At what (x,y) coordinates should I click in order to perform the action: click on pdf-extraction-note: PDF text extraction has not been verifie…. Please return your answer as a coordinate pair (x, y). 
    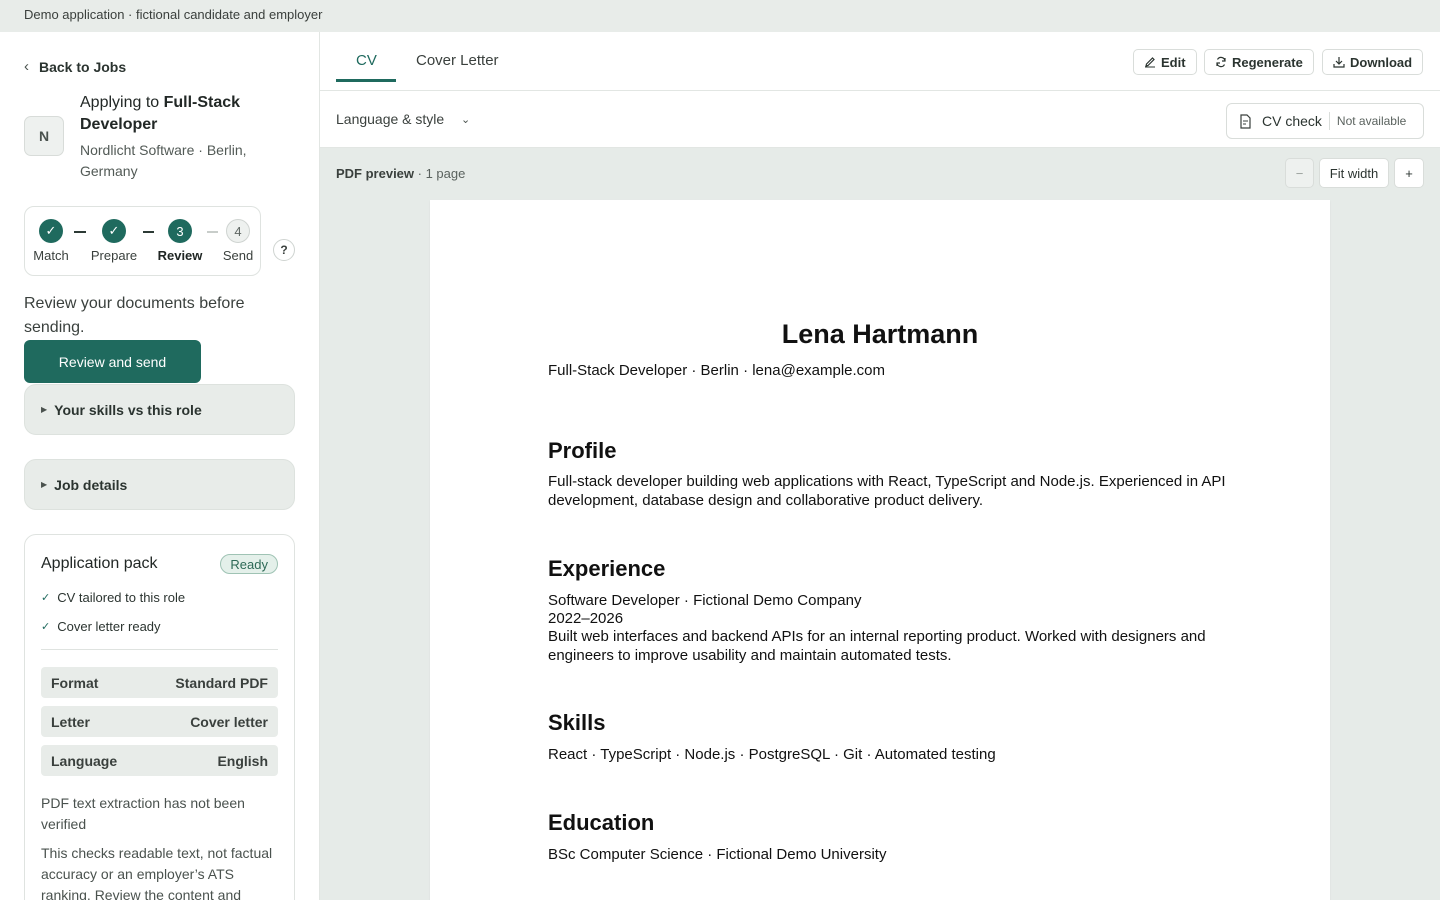
    Looking at the image, I should click on (143, 813).